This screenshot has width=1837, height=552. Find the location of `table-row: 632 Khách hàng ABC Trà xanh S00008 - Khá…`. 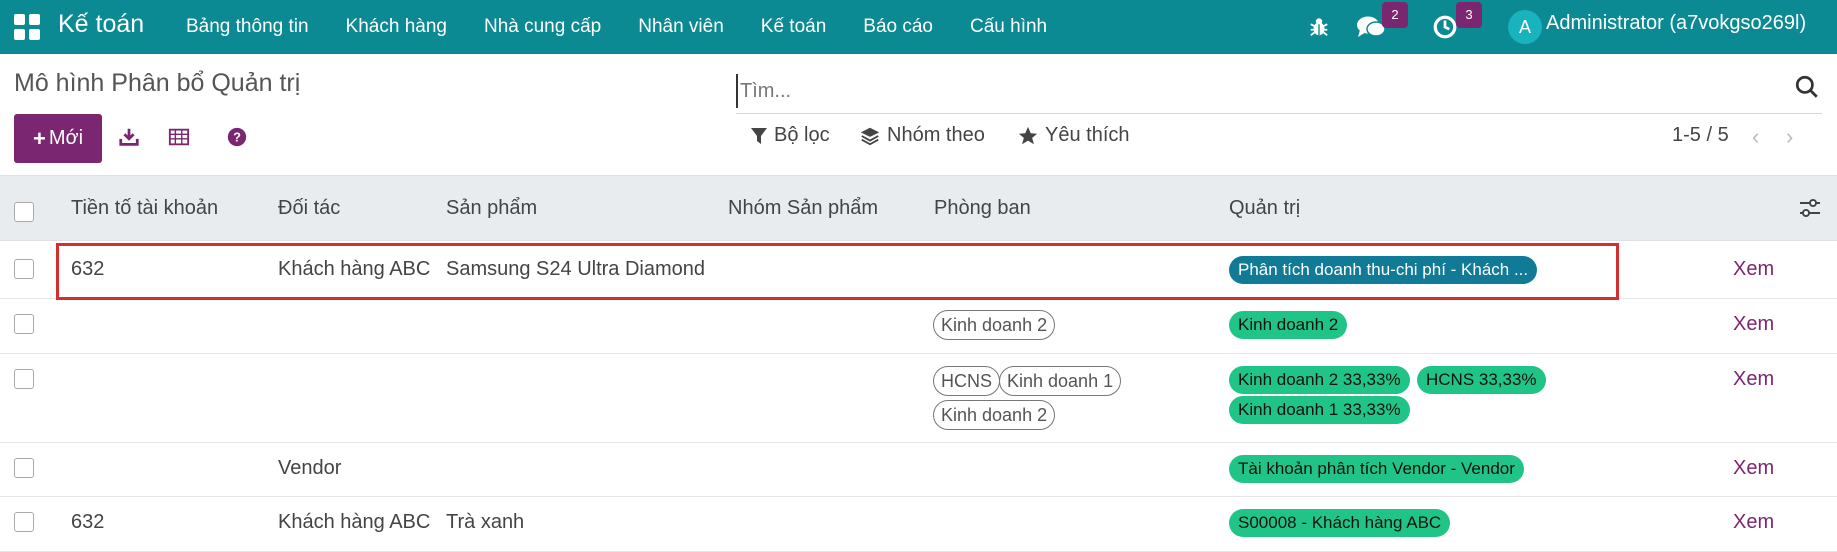

table-row: 632 Khách hàng ABC Trà xanh S00008 - Khá… is located at coordinates (918, 524).